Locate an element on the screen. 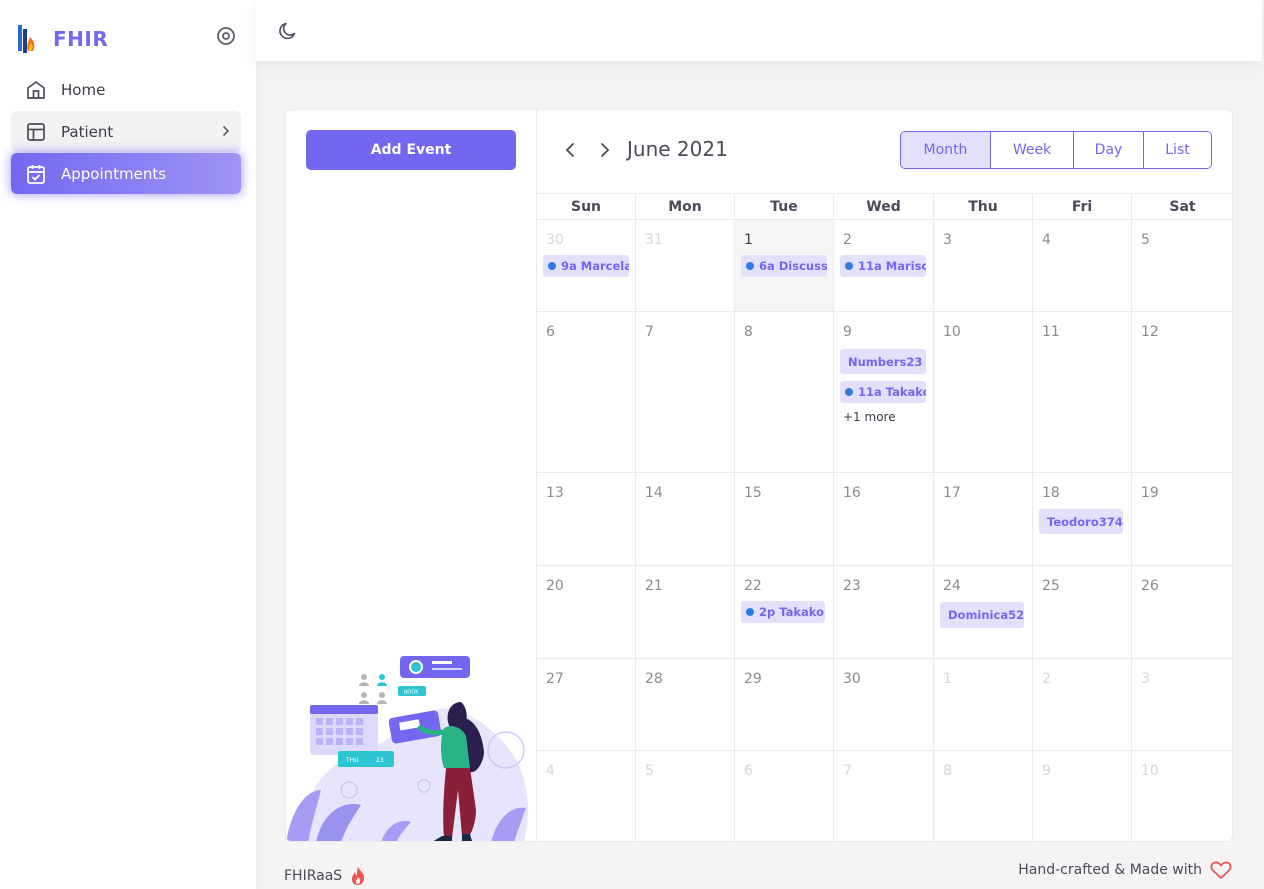 This screenshot has width=1264, height=889. calendar-day: 14 is located at coordinates (685, 519).